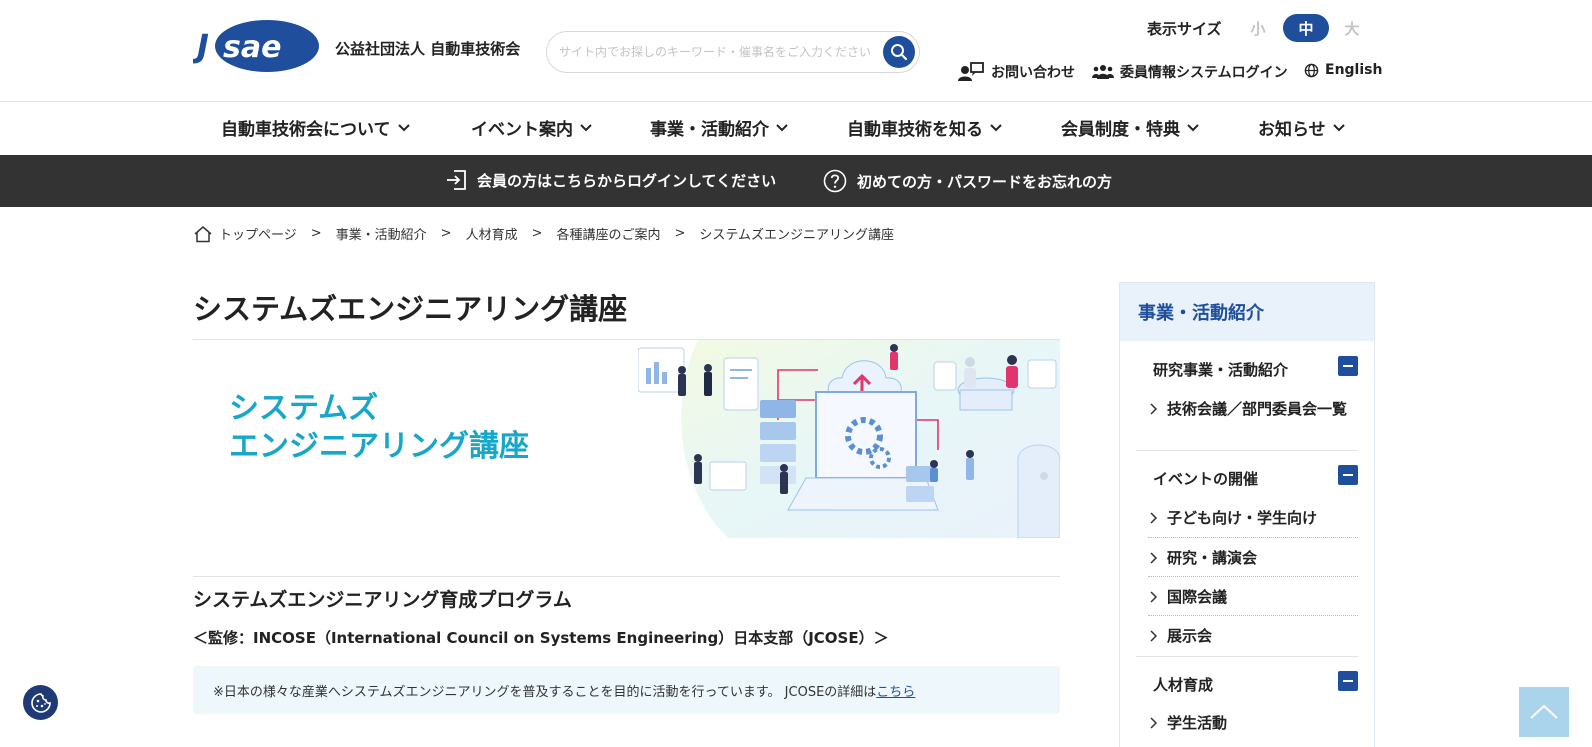  What do you see at coordinates (1212, 558) in the screenshot?
I see `side-item-label: 研究・講演会` at bounding box center [1212, 558].